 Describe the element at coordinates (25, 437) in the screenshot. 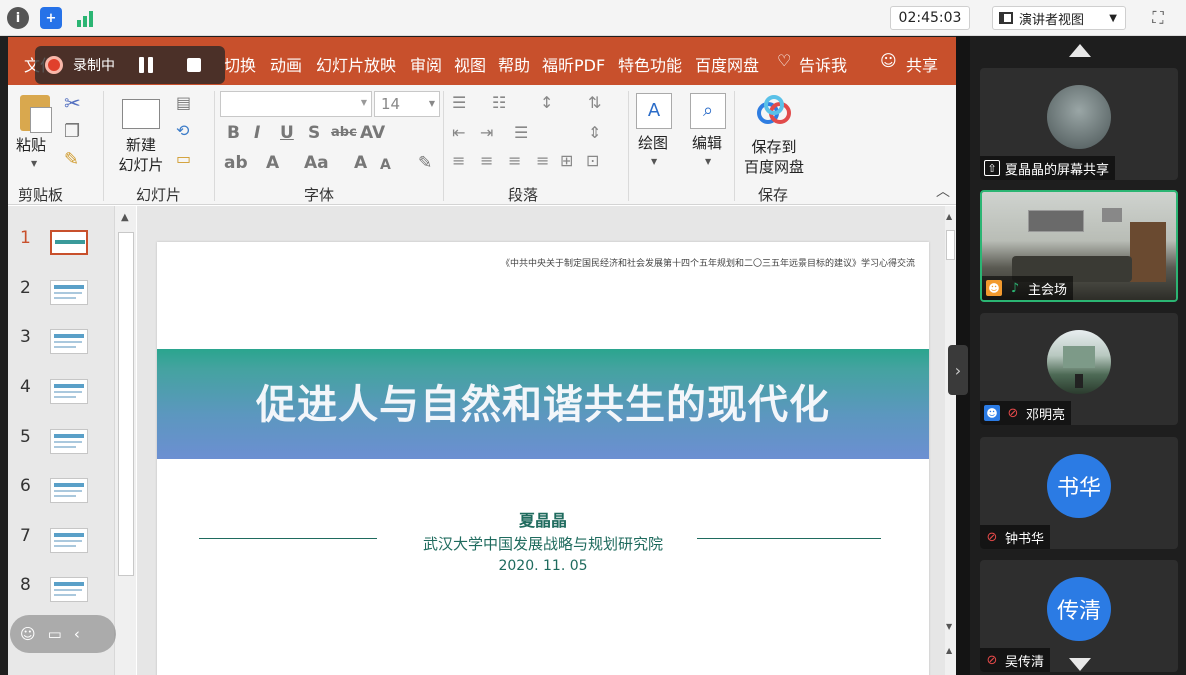

I see `thumb-number: 5` at that location.